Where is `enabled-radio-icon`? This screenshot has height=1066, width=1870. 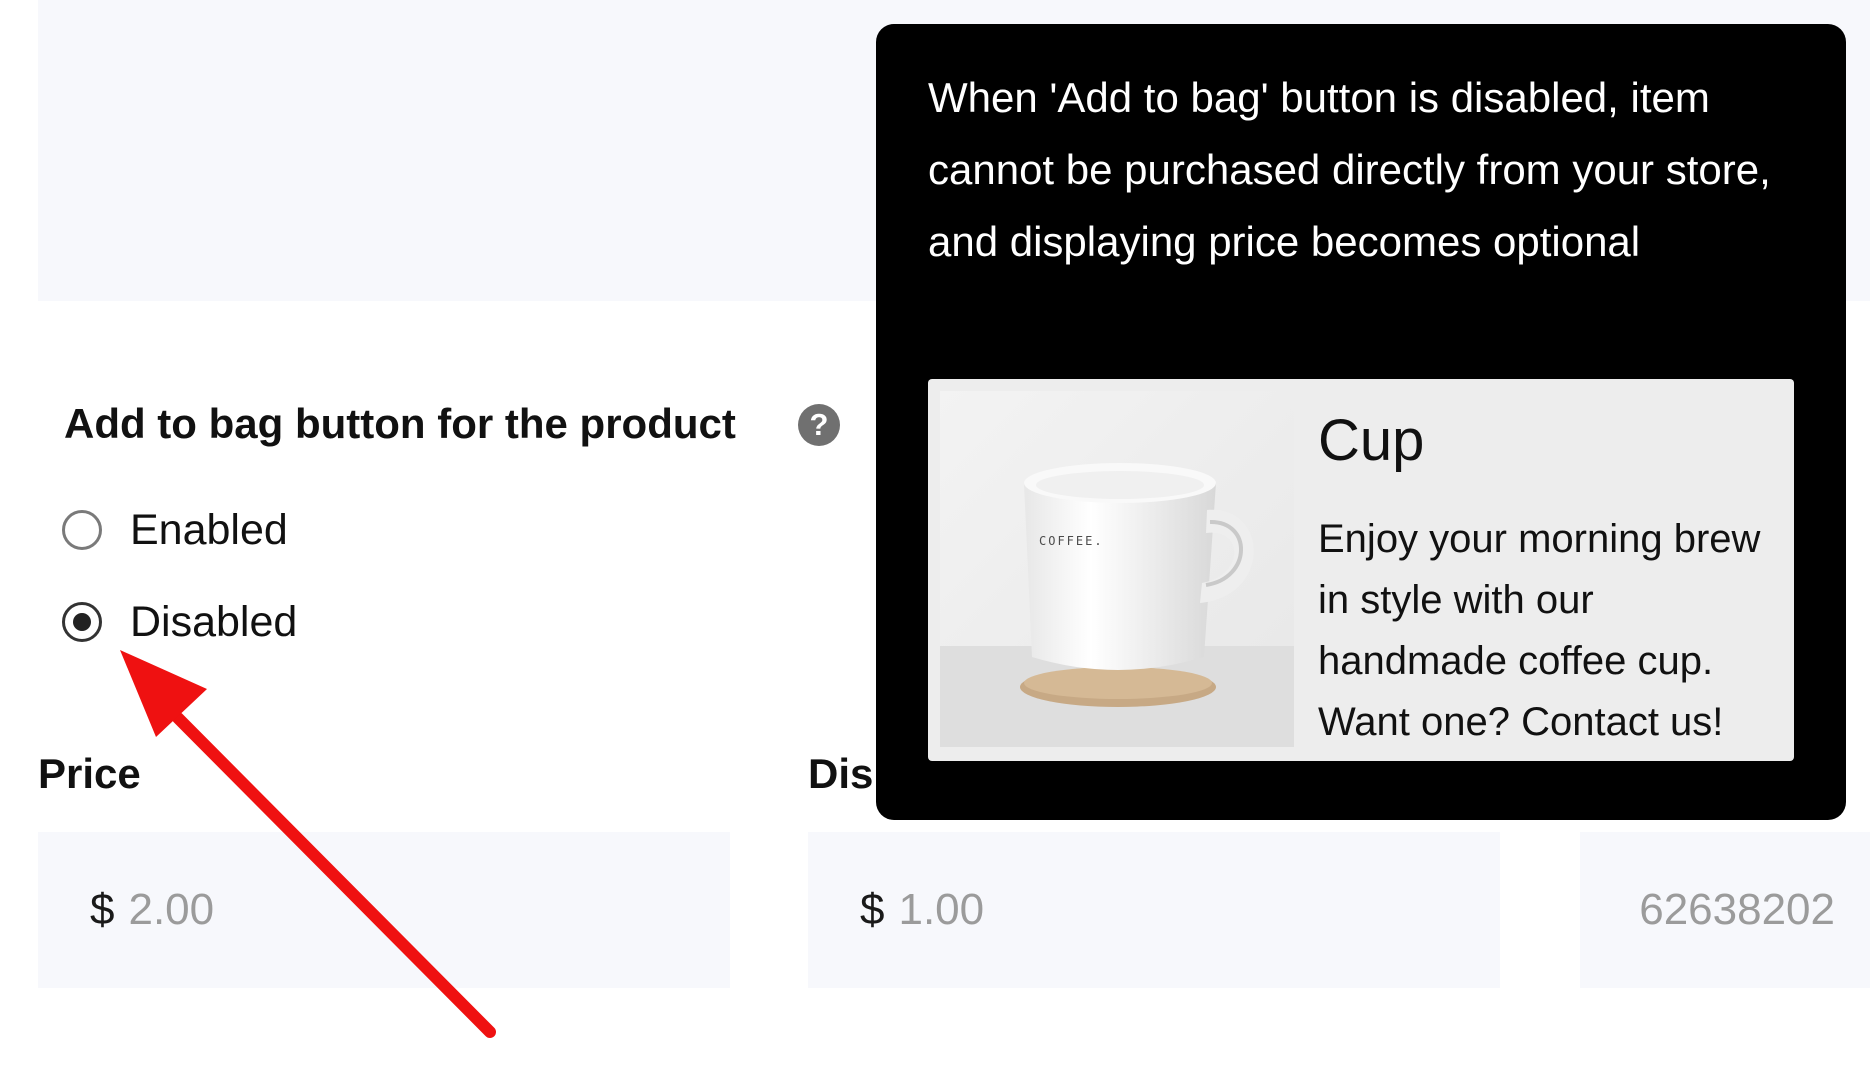
enabled-radio-icon is located at coordinates (82, 530).